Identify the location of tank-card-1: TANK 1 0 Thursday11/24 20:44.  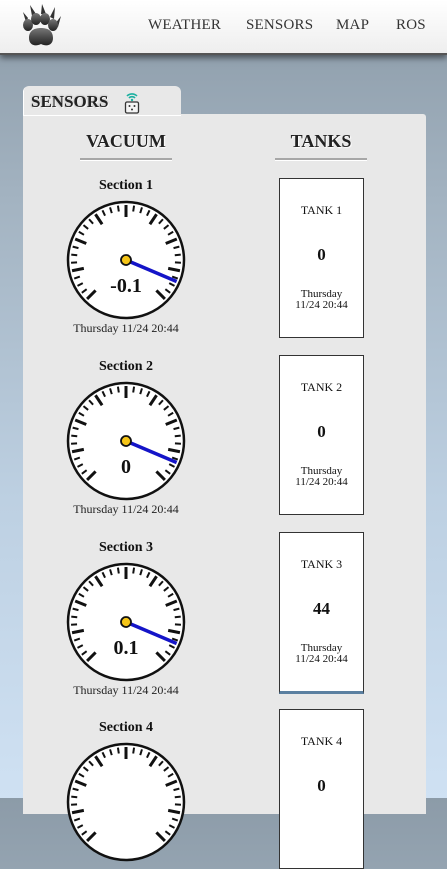
(321, 258).